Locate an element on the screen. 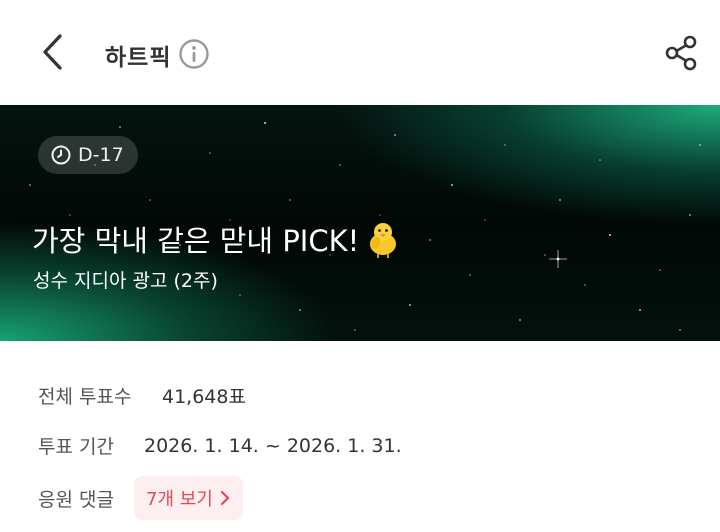  total-votes-label: 전체 투표수 is located at coordinates (85, 397).